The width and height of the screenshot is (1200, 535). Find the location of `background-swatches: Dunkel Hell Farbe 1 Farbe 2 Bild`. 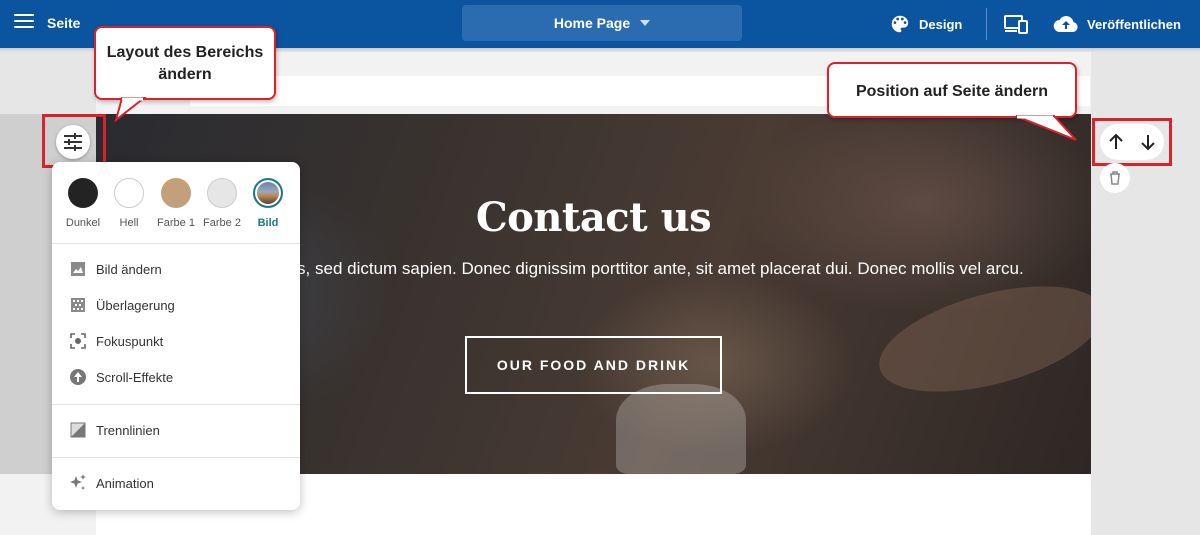

background-swatches: Dunkel Hell Farbe 1 Farbe 2 Bild is located at coordinates (176, 209).